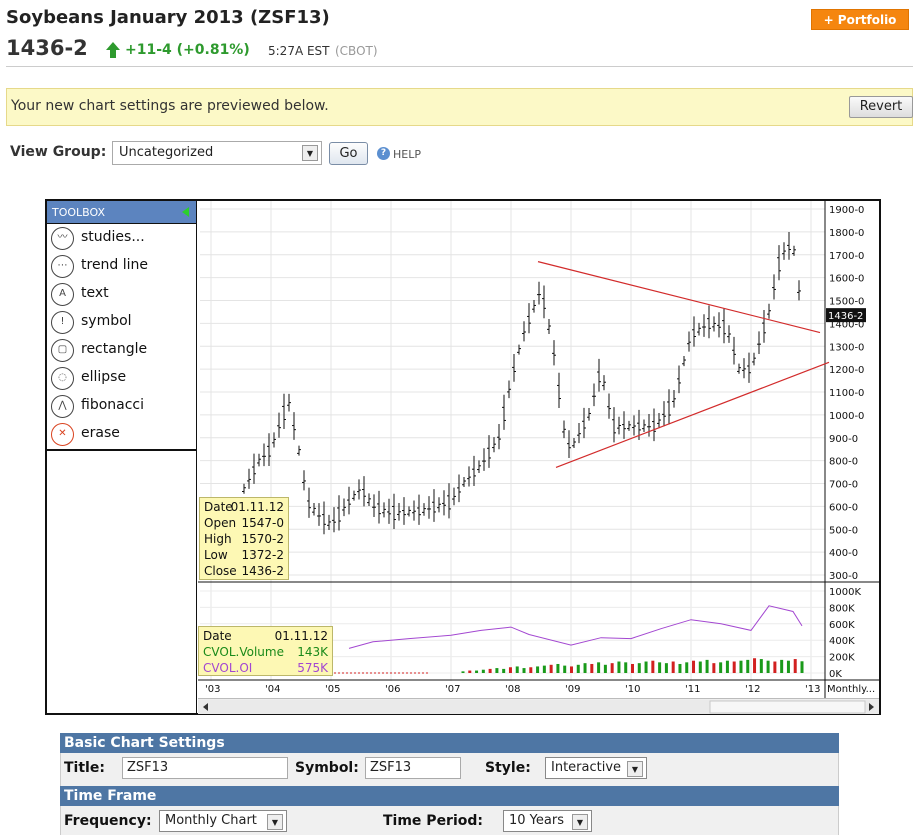 The width and height of the screenshot is (913, 835). What do you see at coordinates (846, 393) in the screenshot?
I see `price-tick-label: 1100-0` at bounding box center [846, 393].